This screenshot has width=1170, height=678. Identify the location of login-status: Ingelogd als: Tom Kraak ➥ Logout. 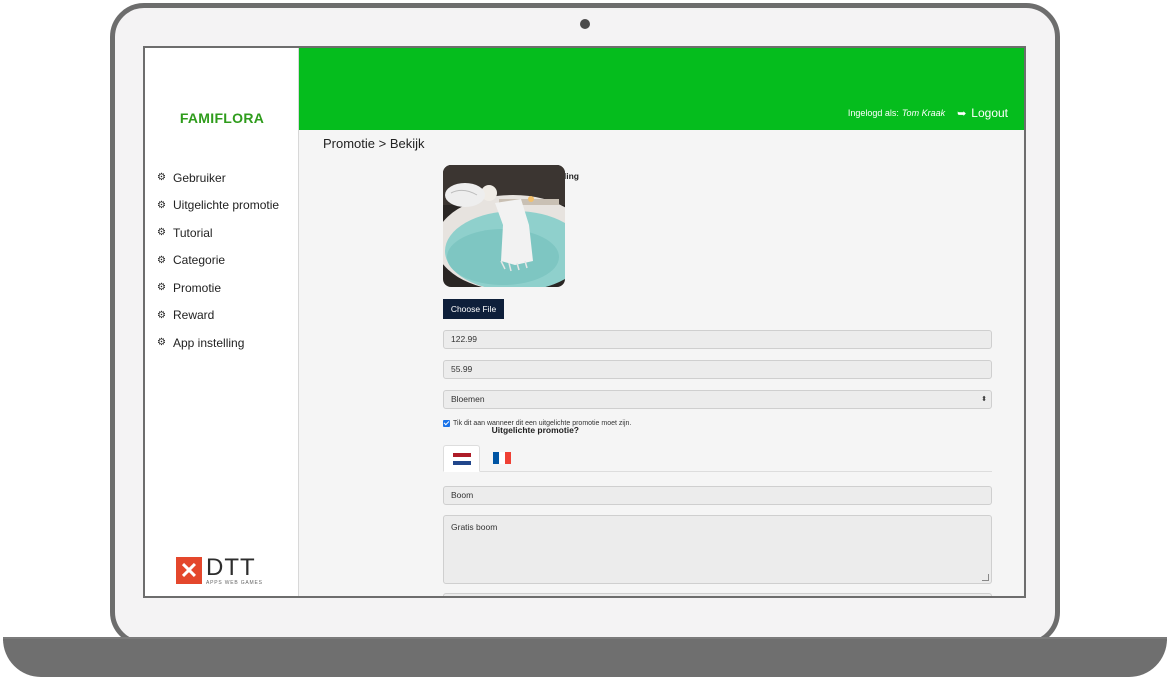
(928, 113).